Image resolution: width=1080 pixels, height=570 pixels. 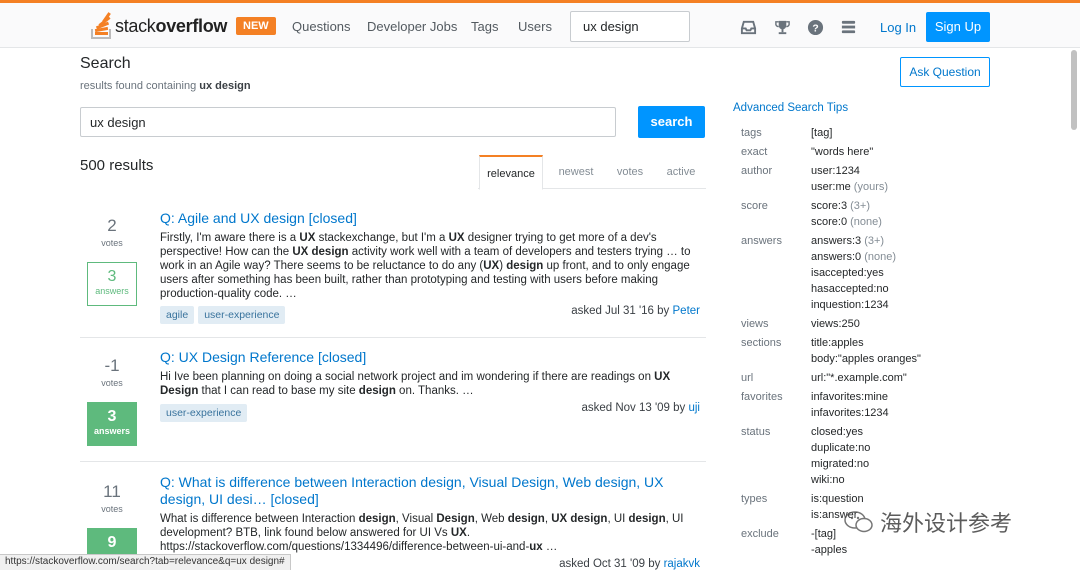 I want to click on tip-key-status: status, so click(x=756, y=432).